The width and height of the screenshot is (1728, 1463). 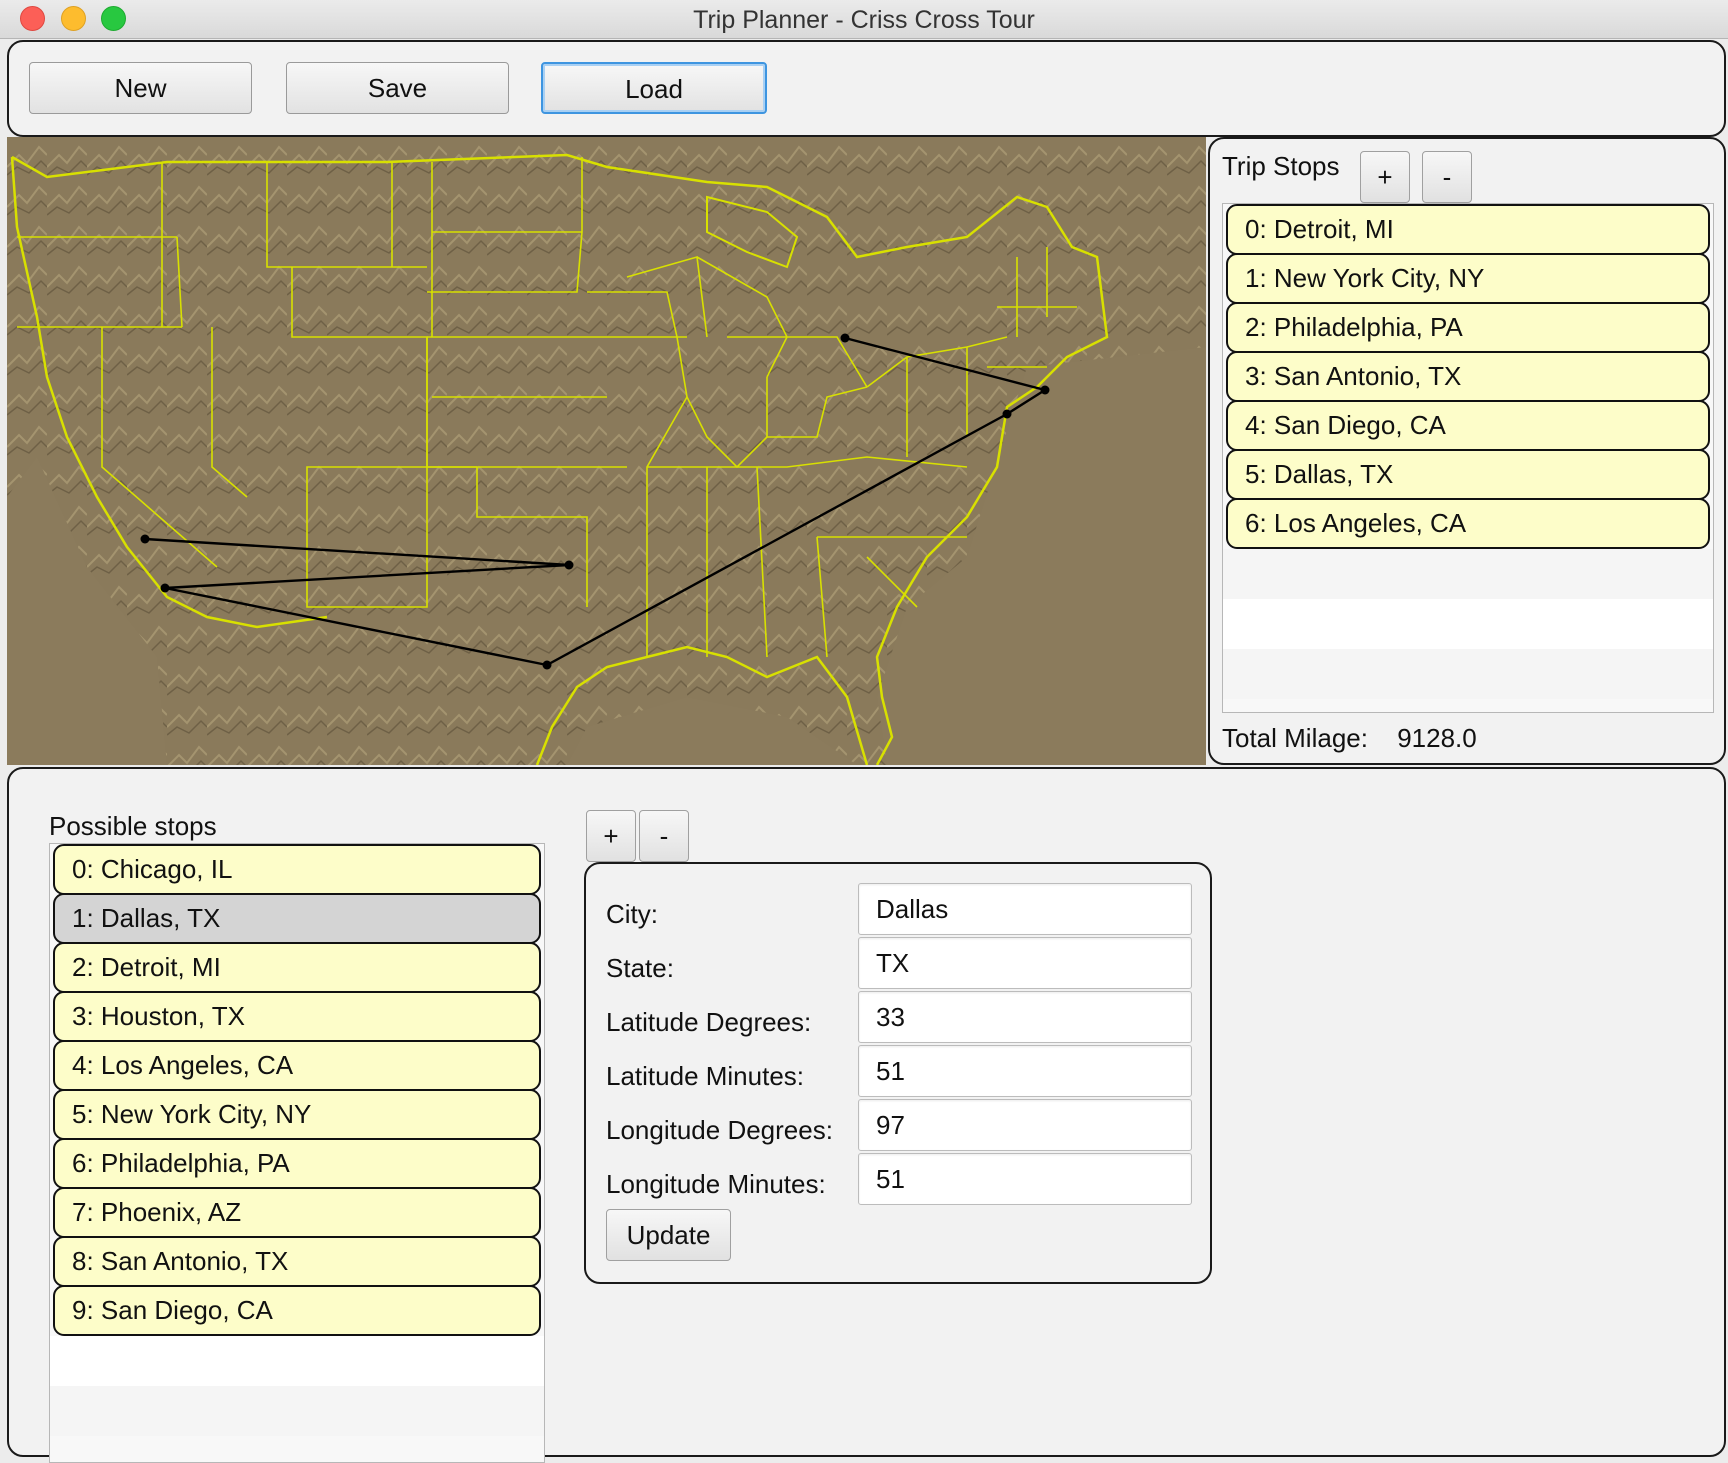 I want to click on state-label: State:, so click(x=640, y=968).